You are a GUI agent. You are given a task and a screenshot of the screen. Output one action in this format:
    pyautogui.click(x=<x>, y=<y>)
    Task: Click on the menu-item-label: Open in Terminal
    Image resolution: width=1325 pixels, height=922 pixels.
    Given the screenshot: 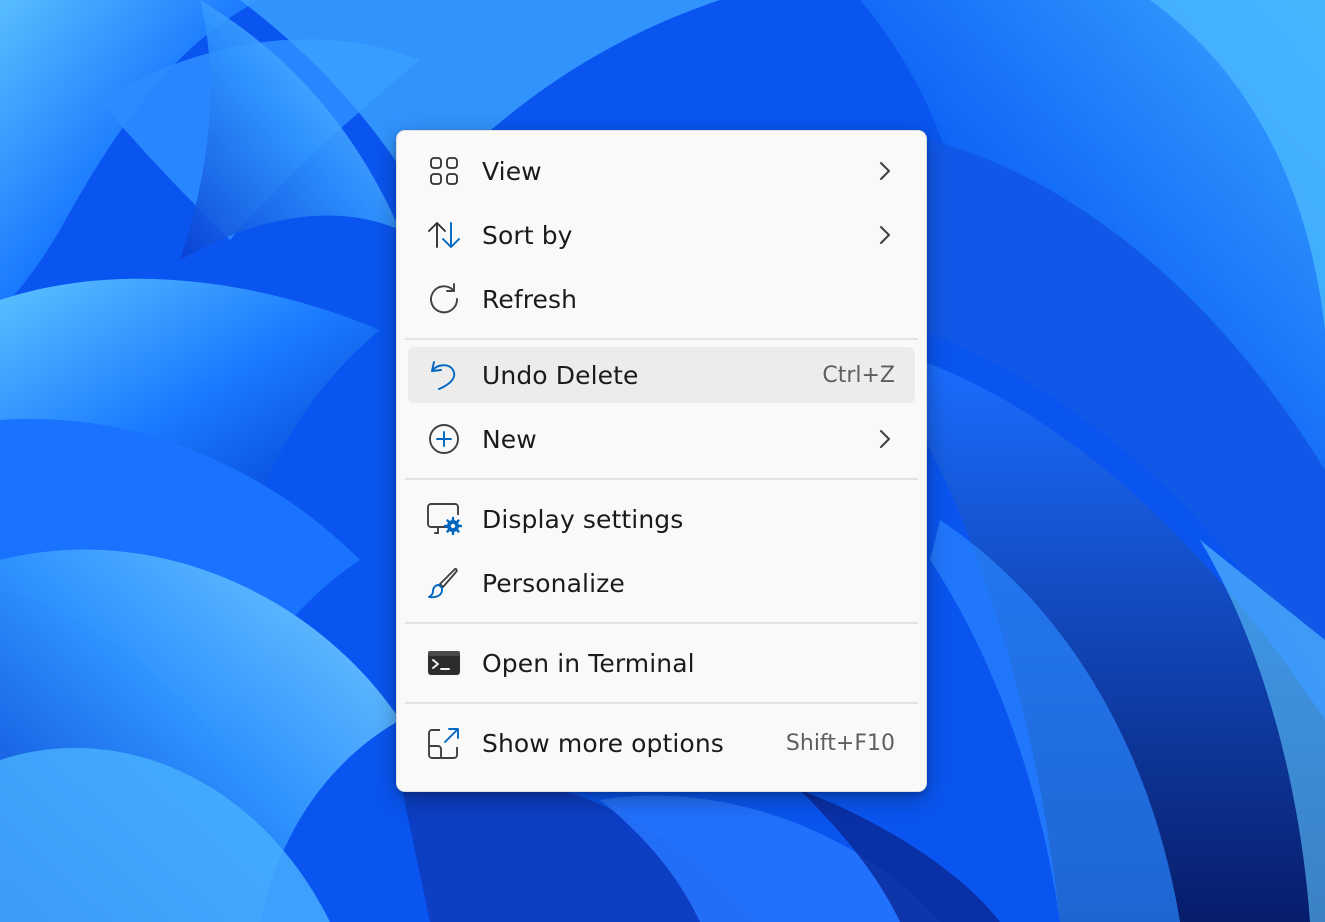 What is the action you would take?
    pyautogui.click(x=588, y=663)
    